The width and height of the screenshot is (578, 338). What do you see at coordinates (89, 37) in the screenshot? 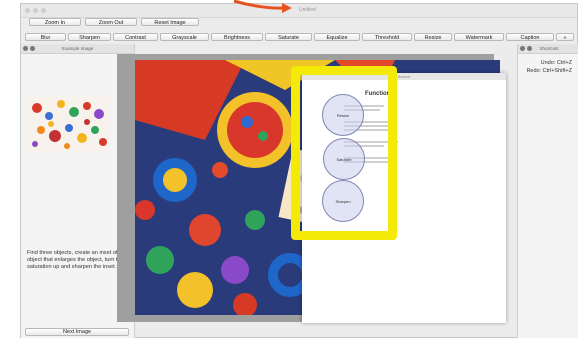
I see `sharpen-button: Sharpen` at bounding box center [89, 37].